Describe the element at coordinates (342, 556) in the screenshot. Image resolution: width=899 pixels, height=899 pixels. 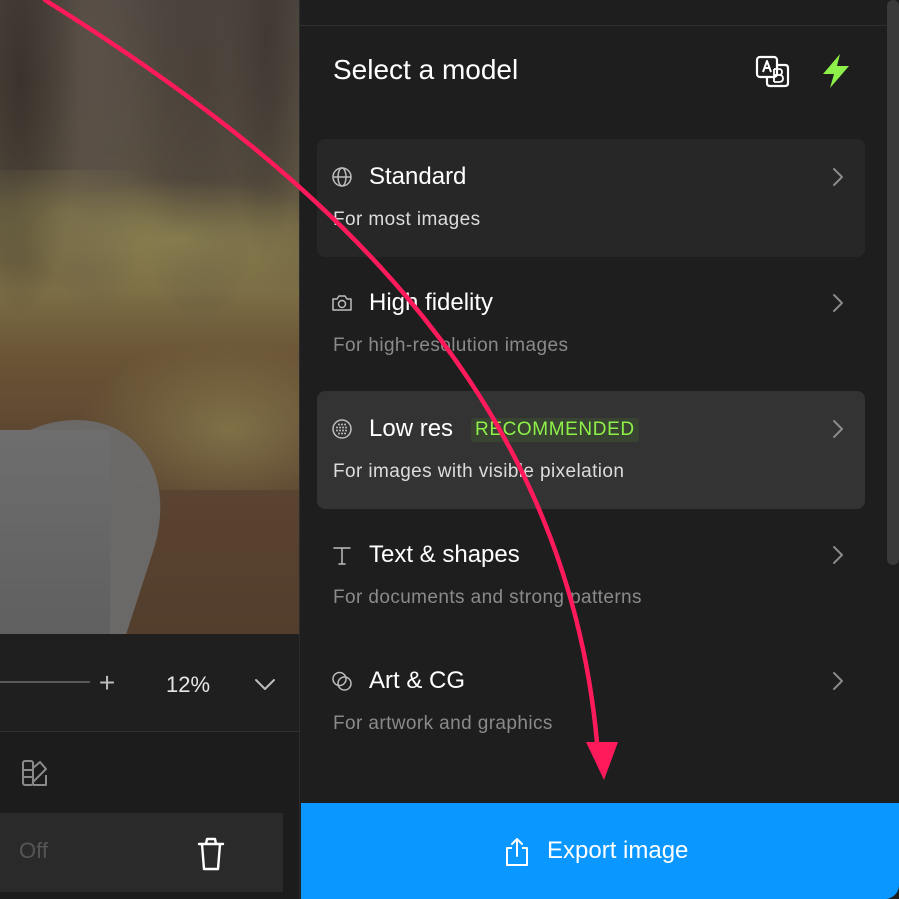
I see `text-icon` at that location.